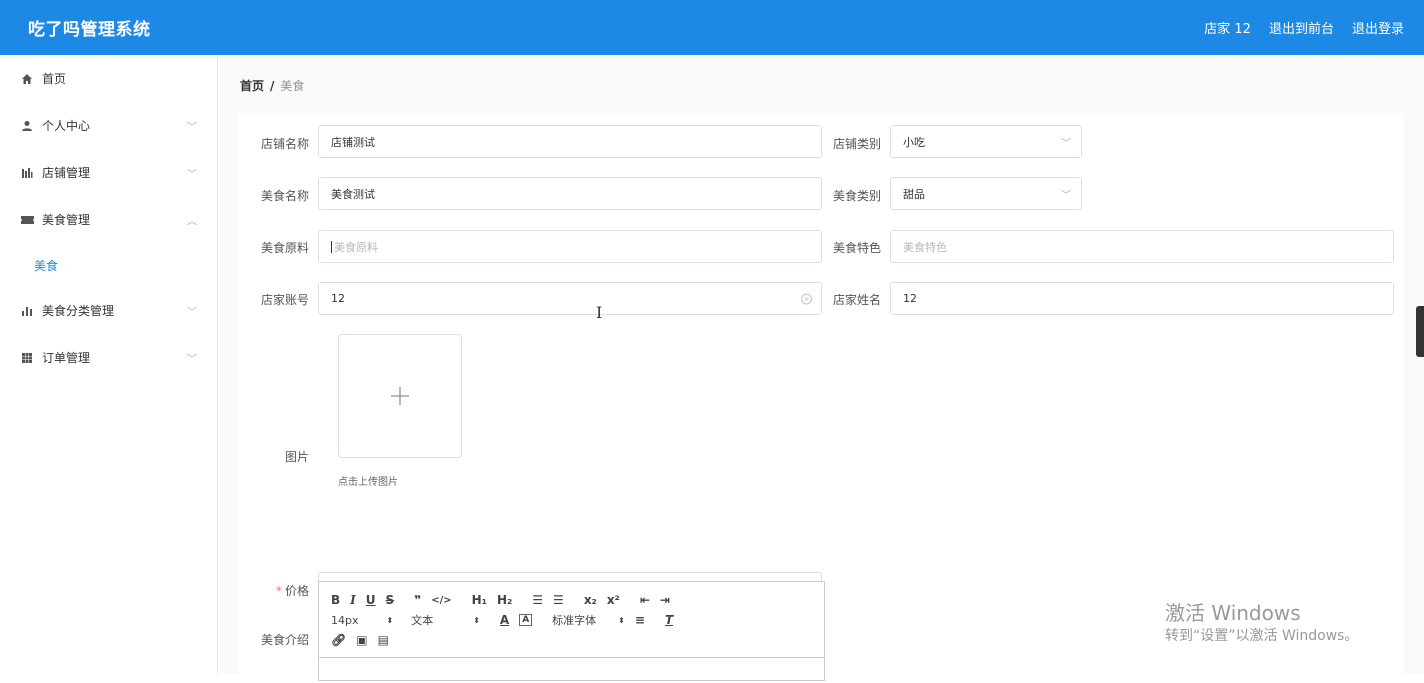 Image resolution: width=1424 pixels, height=683 pixels. I want to click on sidebar-item-home: 首页, so click(108, 78).